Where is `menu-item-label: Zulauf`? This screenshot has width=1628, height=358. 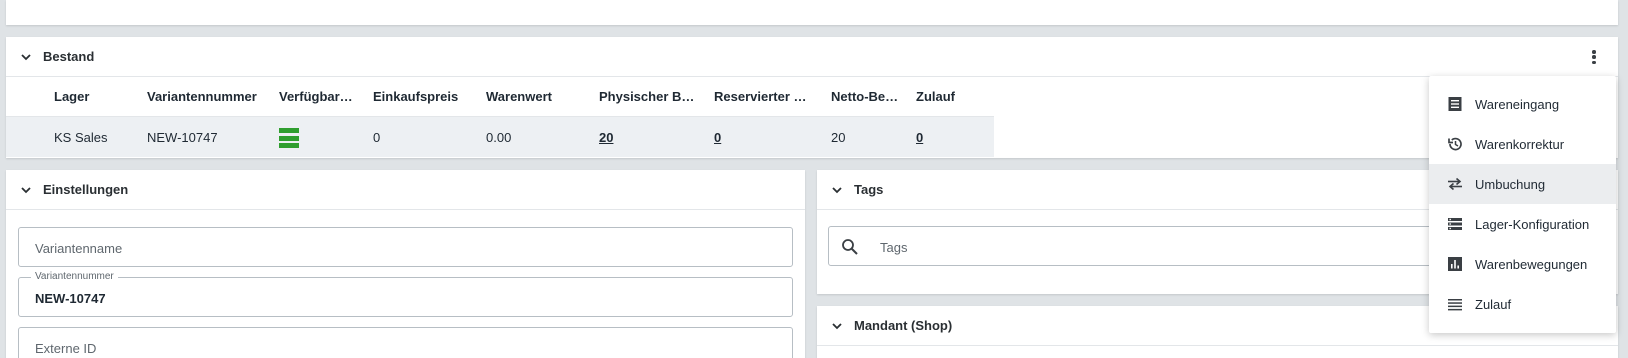
menu-item-label: Zulauf is located at coordinates (1493, 304).